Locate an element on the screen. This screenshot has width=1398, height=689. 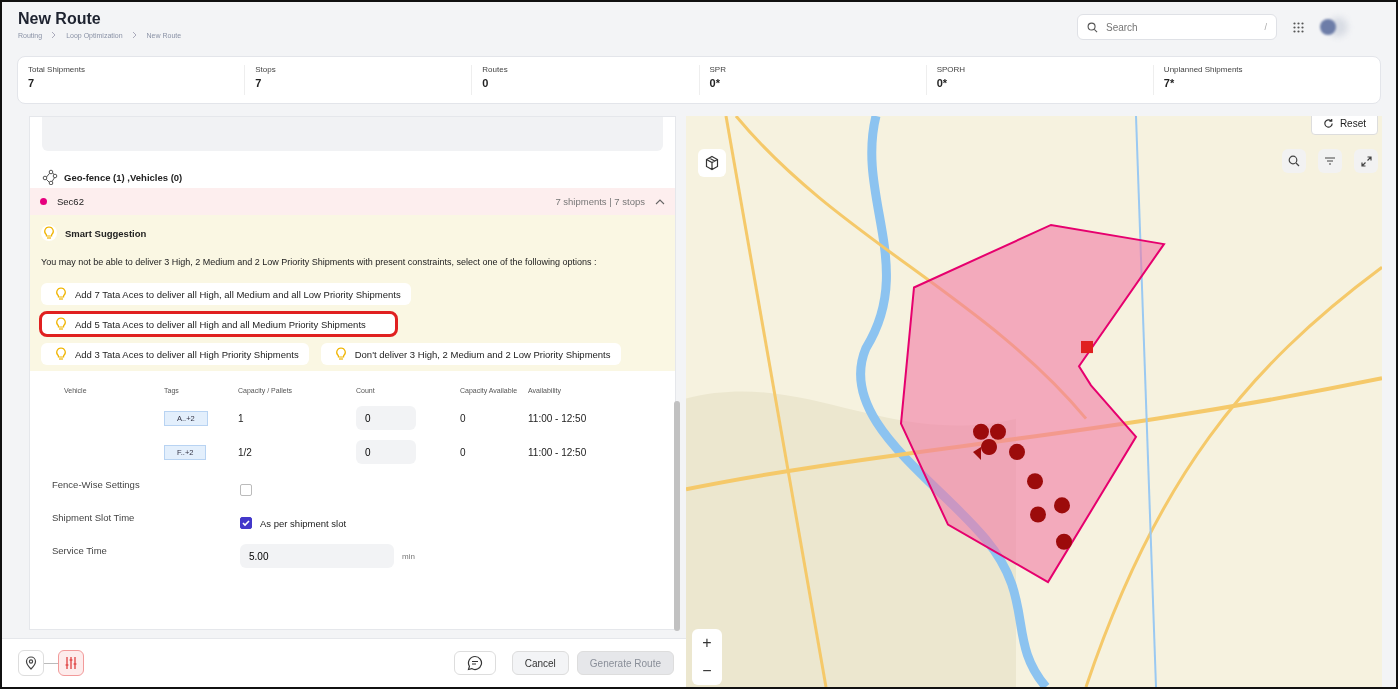
setting-label: Service Time is located at coordinates (80, 551).